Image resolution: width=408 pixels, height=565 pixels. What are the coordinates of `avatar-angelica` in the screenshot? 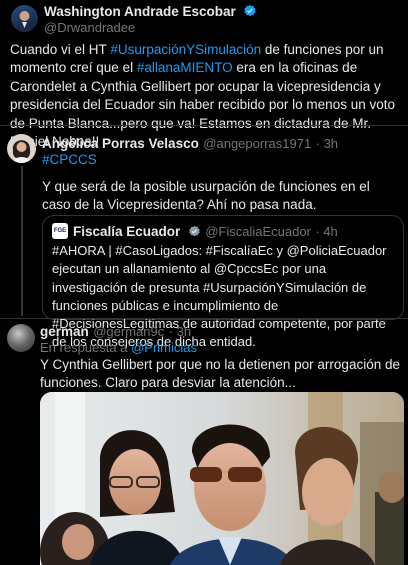 It's located at (21, 148).